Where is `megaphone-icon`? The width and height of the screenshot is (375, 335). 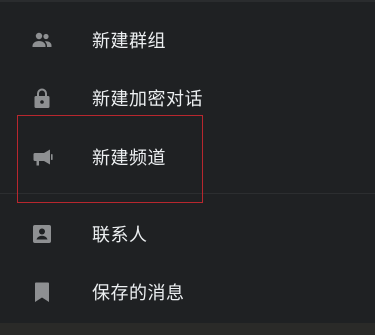 megaphone-icon is located at coordinates (42, 157).